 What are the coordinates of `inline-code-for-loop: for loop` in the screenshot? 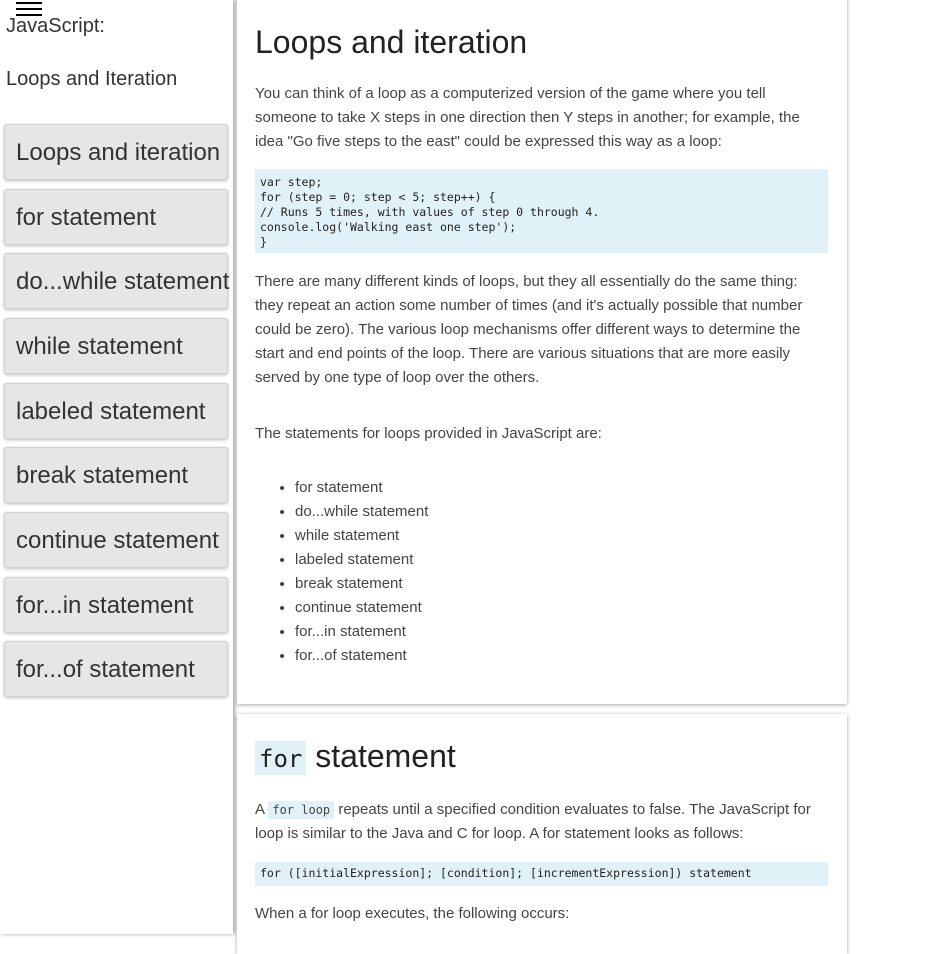 It's located at (301, 810).